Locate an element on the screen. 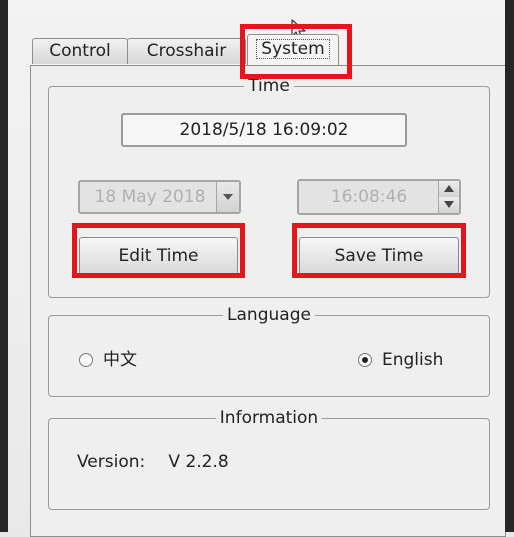  language-option-chinese: 中文 is located at coordinates (108, 360).